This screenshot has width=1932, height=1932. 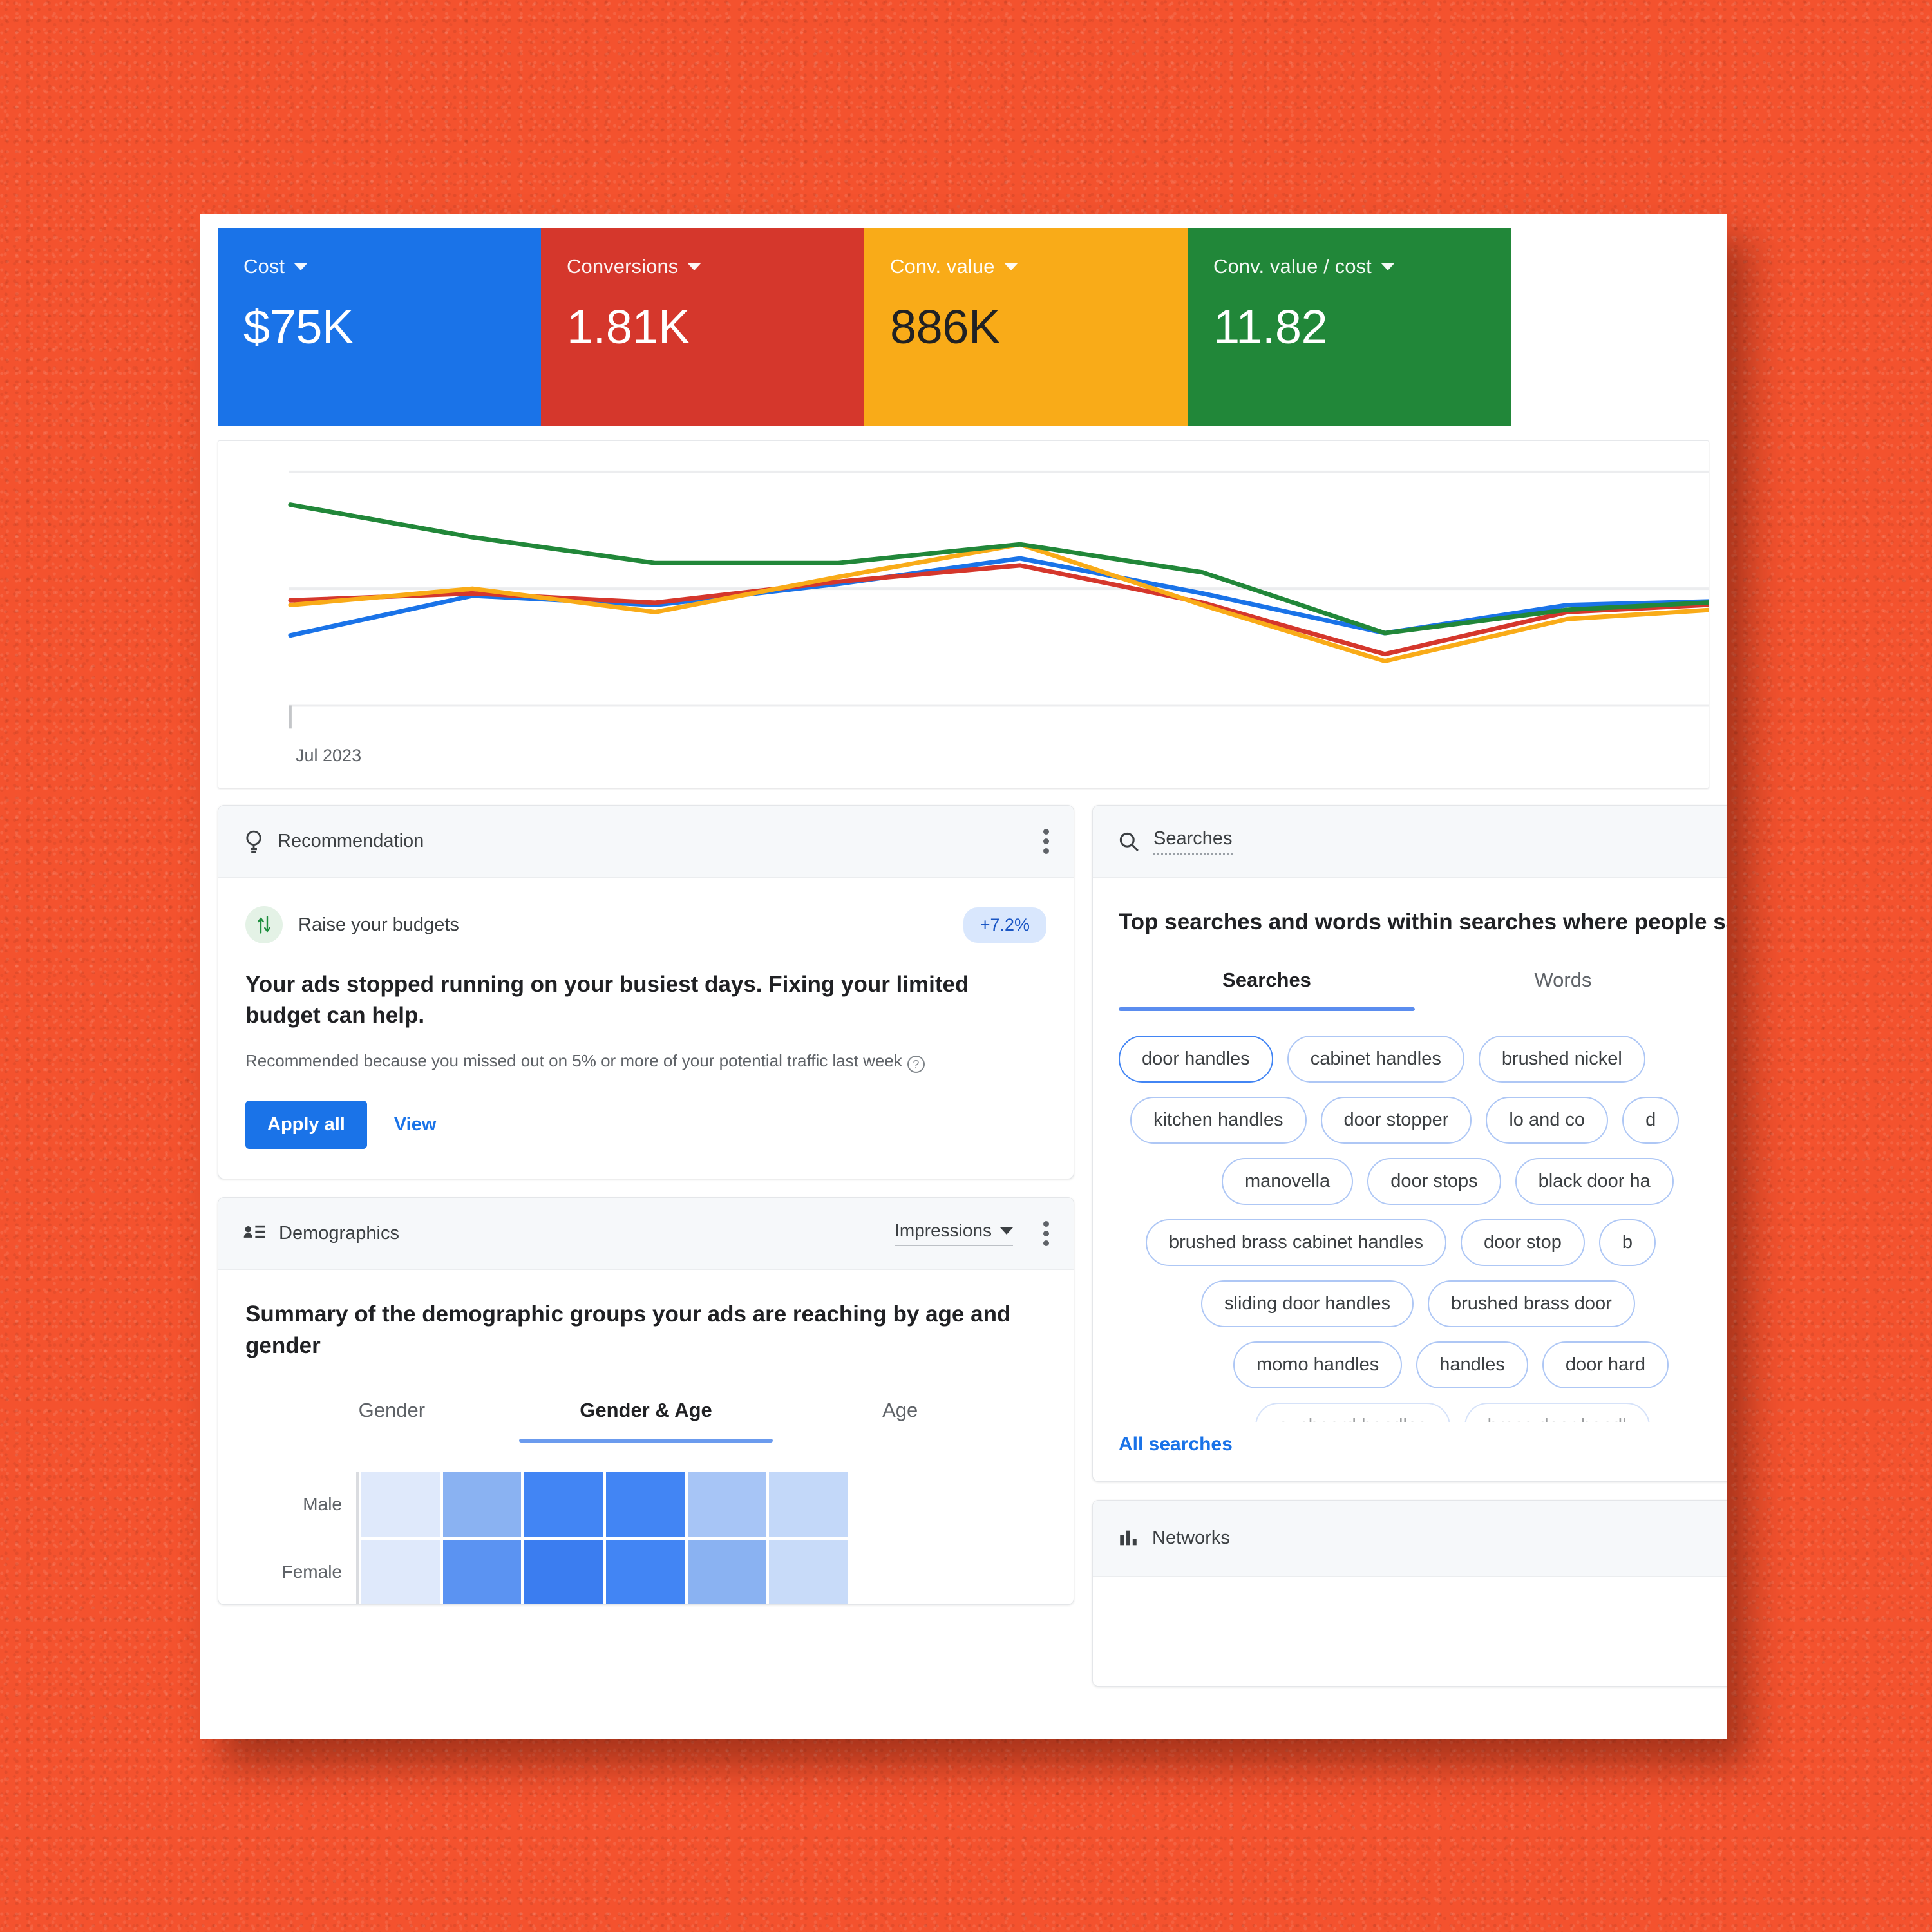 What do you see at coordinates (646, 842) in the screenshot?
I see `recommendation-card-header: Recommendation` at bounding box center [646, 842].